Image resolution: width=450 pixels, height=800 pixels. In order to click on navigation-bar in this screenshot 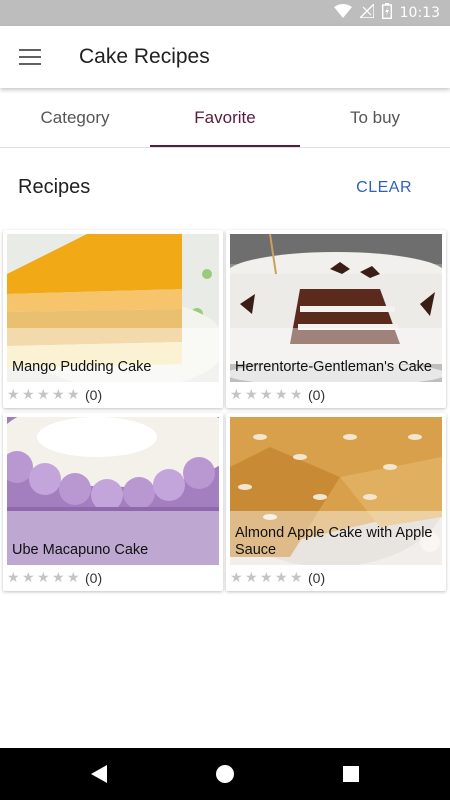, I will do `click(225, 774)`.